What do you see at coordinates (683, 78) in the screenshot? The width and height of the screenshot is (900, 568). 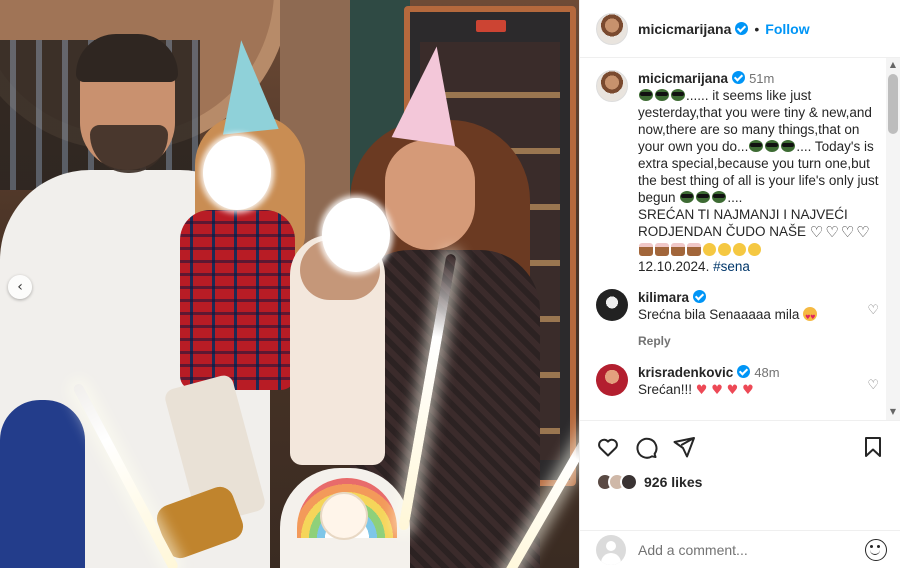 I see `caption-username: micicmarijana` at bounding box center [683, 78].